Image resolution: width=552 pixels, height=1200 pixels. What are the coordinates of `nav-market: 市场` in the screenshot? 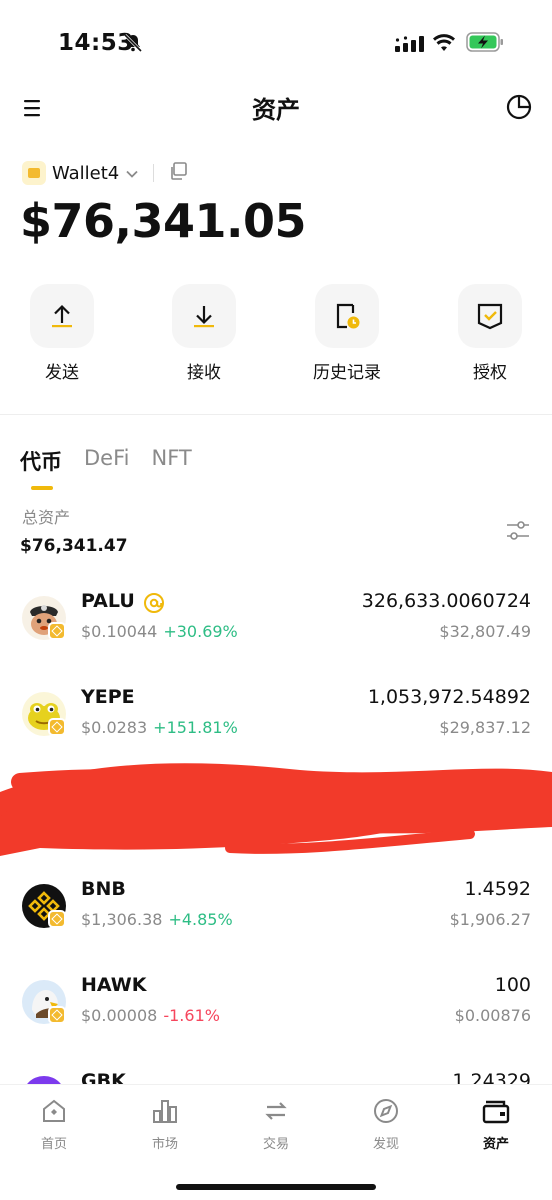 It's located at (165, 1124).